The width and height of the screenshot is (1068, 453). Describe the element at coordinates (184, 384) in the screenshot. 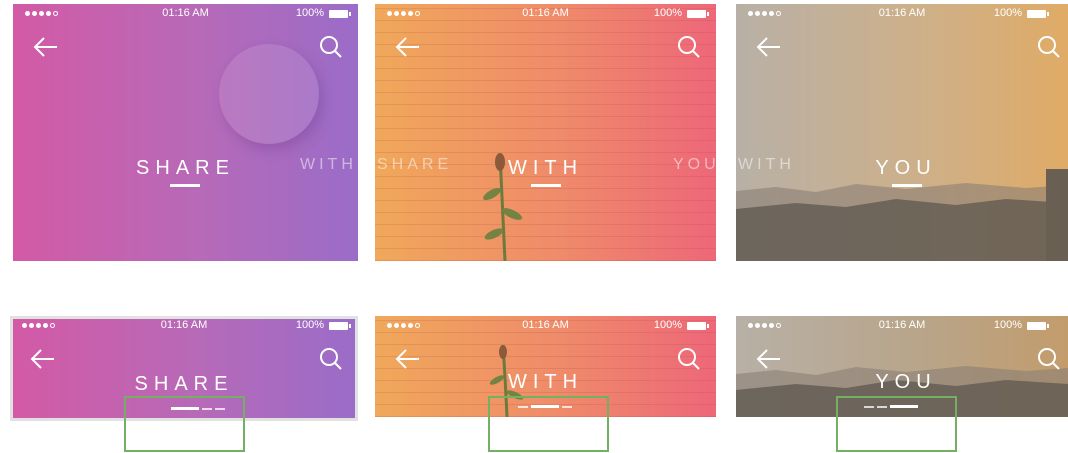

I see `onboarding-title: SHARE` at that location.